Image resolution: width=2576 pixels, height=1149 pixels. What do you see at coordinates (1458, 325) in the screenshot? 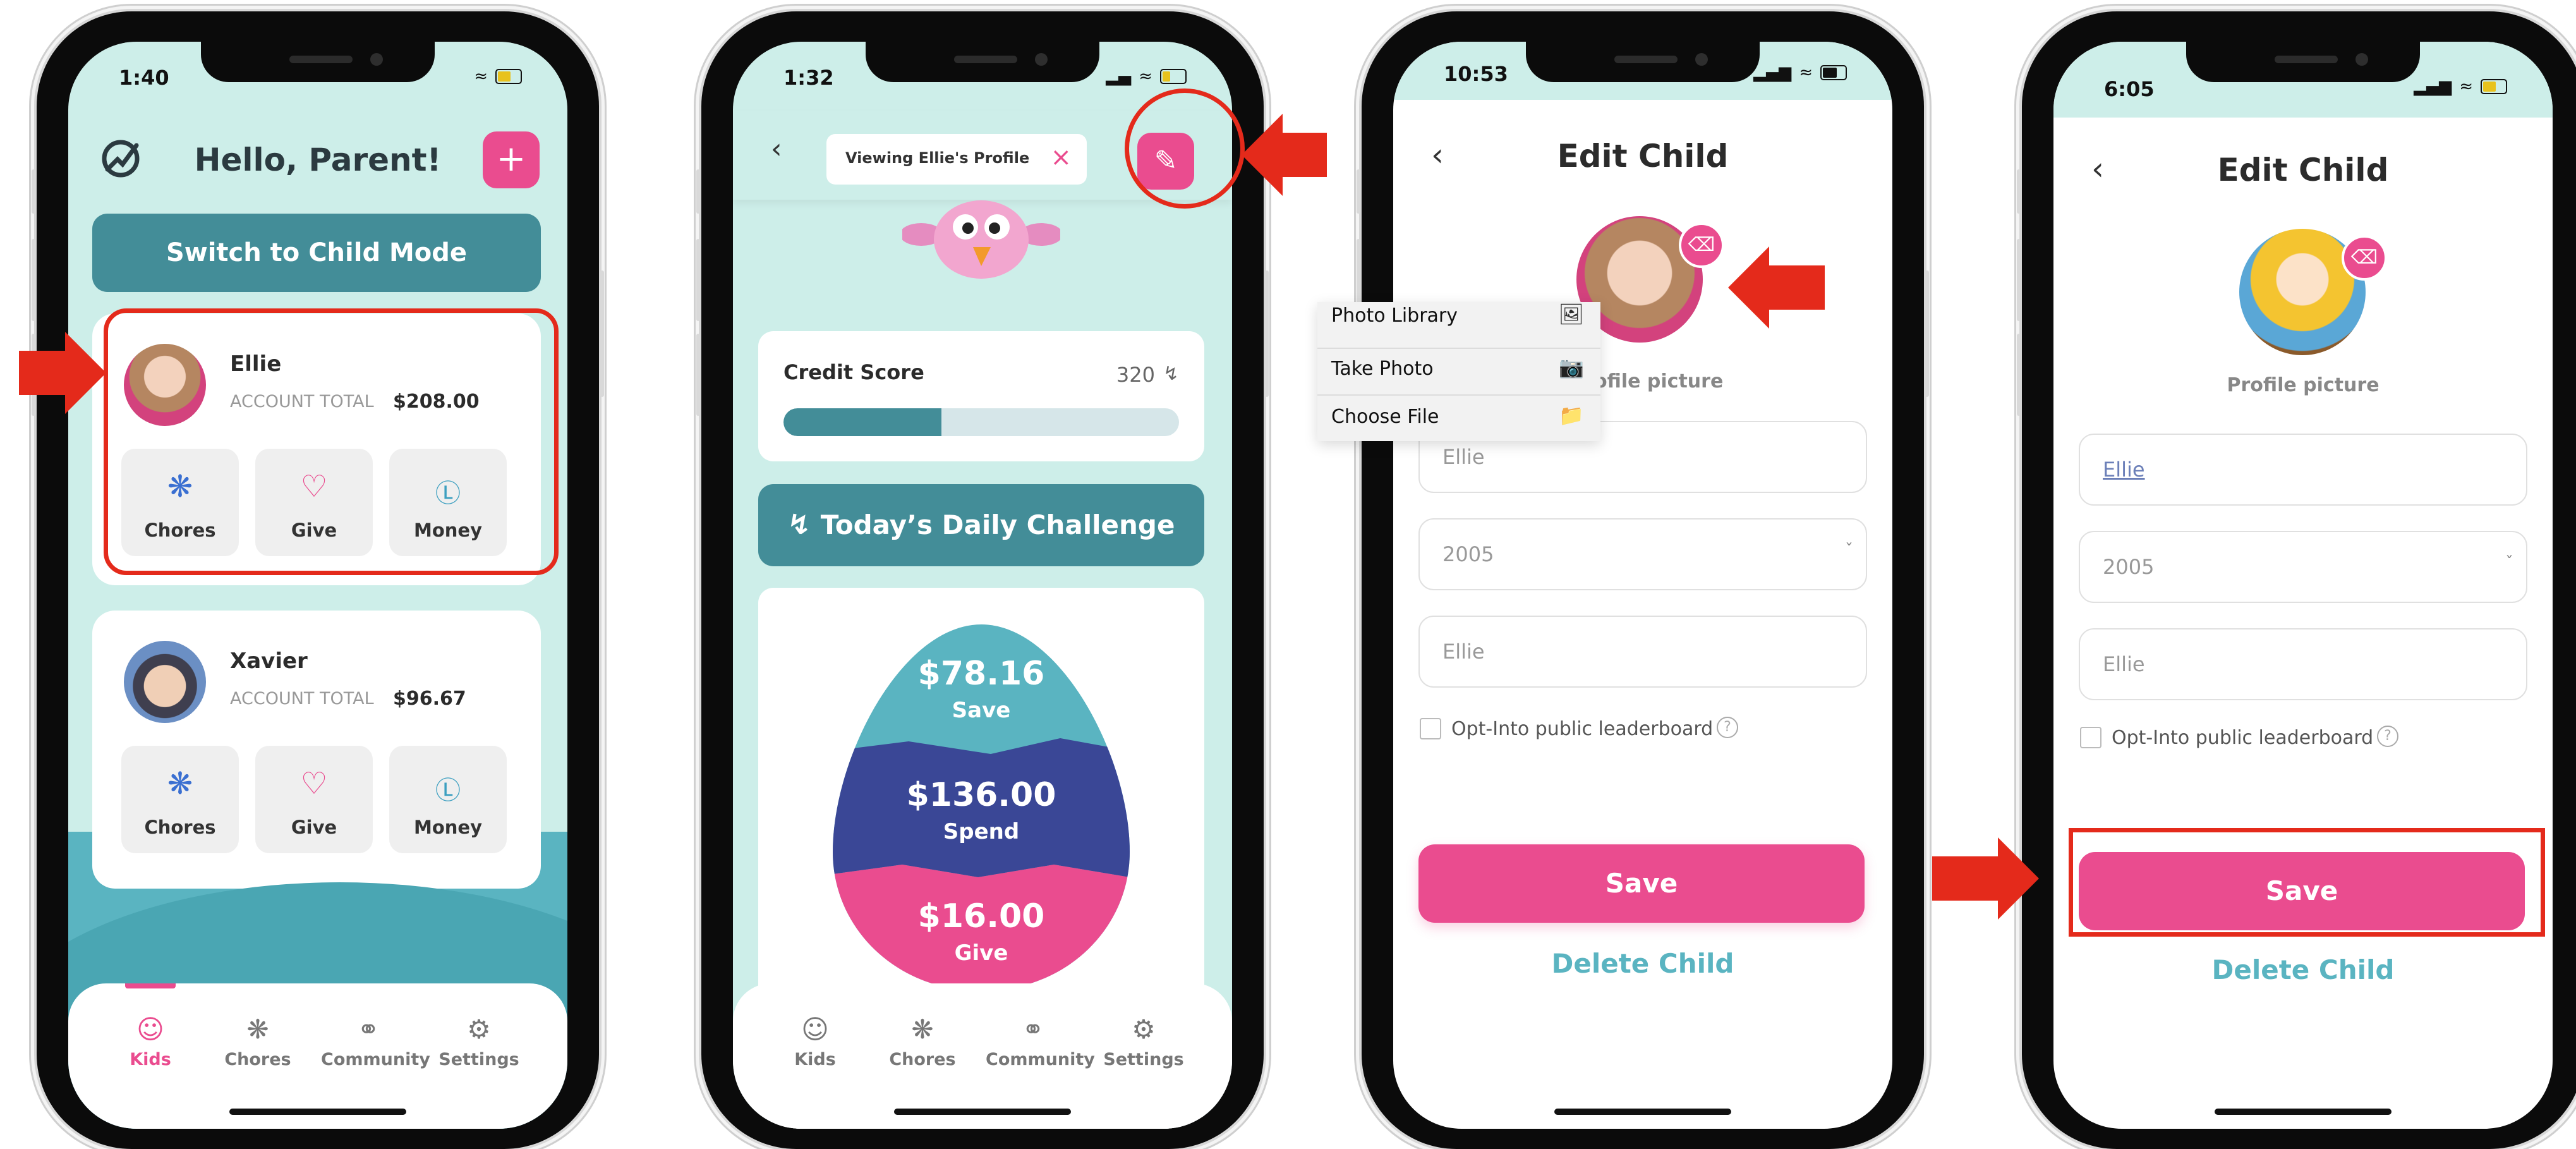
I see `menu-item-photo-library: Photo Library 🖼` at bounding box center [1458, 325].